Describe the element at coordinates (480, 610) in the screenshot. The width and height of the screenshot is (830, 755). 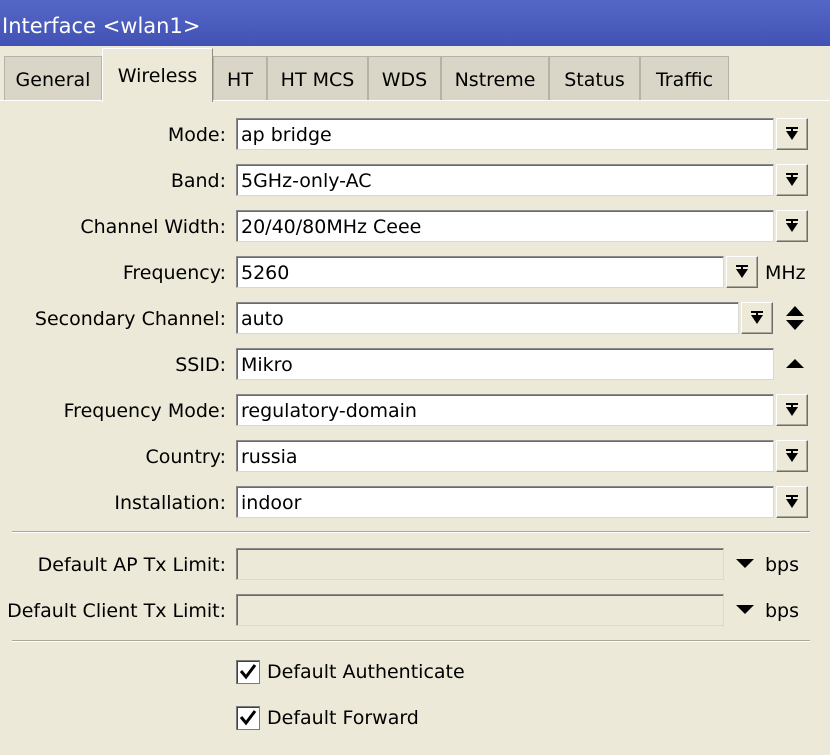
I see `default-client-tx-limit-input` at that location.